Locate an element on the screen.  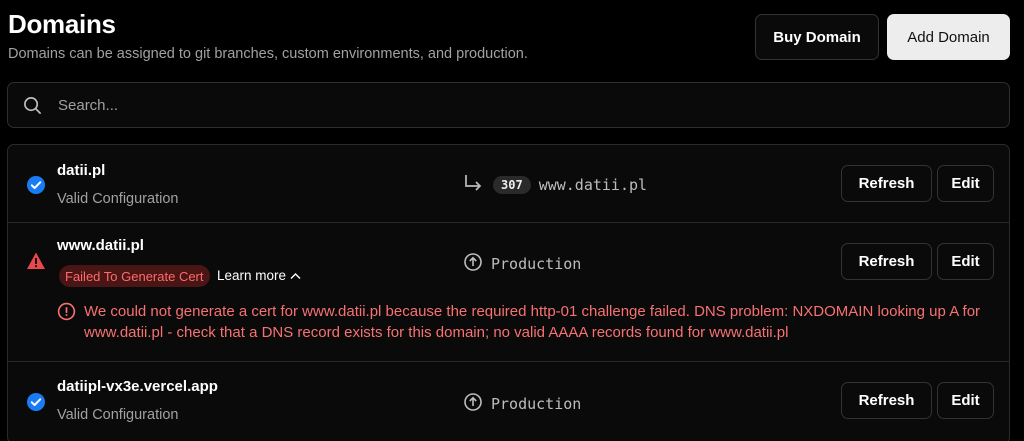
search-bar is located at coordinates (508, 105).